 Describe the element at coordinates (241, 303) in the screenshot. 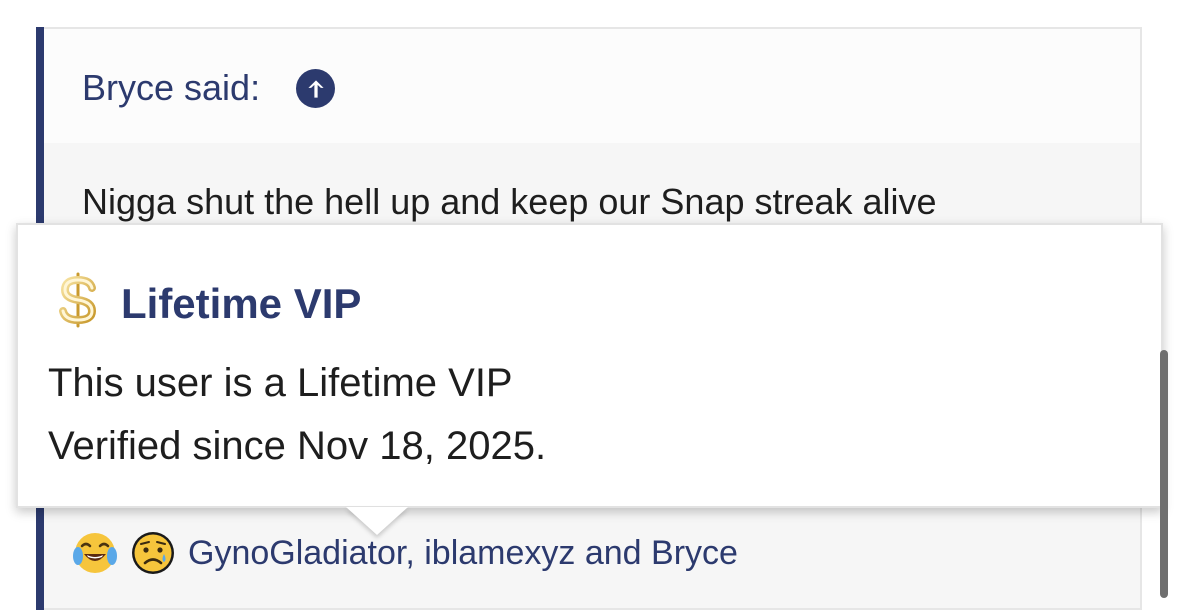

I see `tooltip-title: Lifetime VIP` at that location.